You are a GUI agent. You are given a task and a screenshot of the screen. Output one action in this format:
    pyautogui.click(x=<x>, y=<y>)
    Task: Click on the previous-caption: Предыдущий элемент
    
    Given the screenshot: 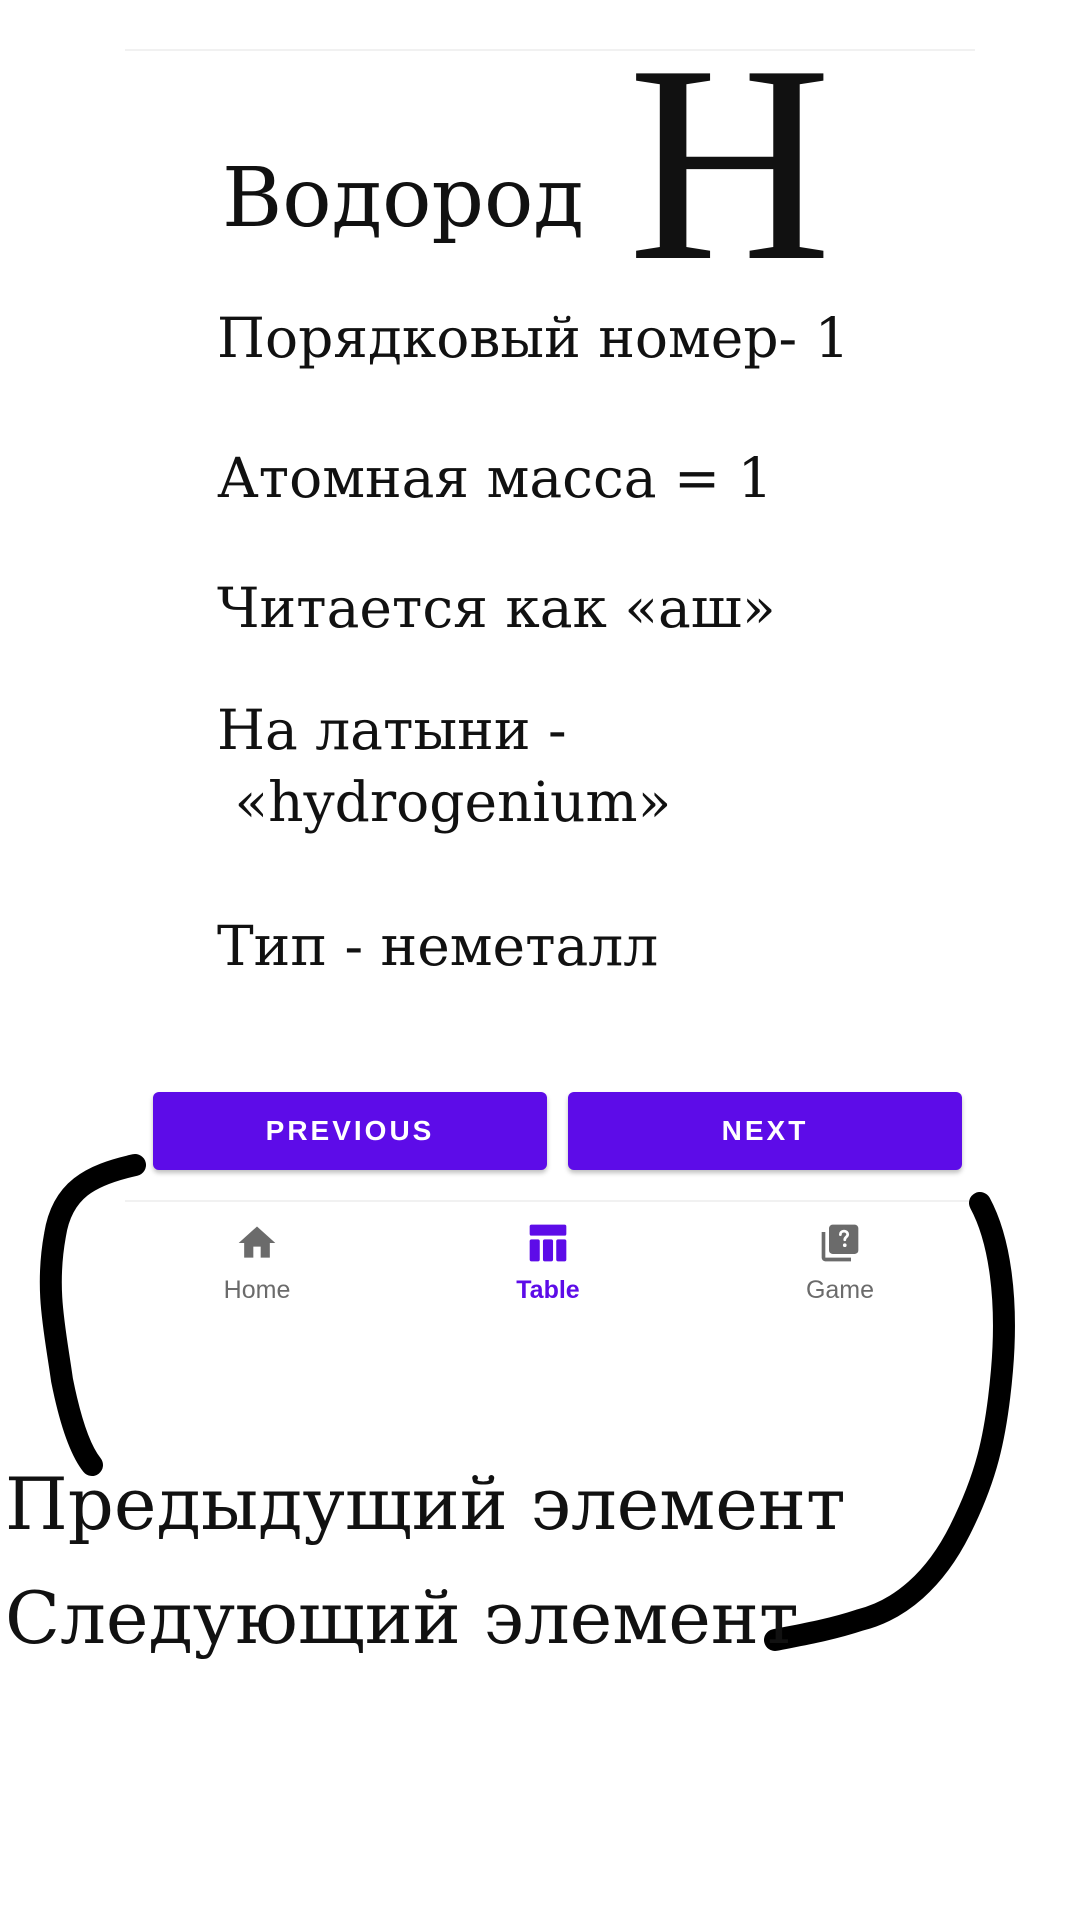 What is the action you would take?
    pyautogui.click(x=425, y=1504)
    